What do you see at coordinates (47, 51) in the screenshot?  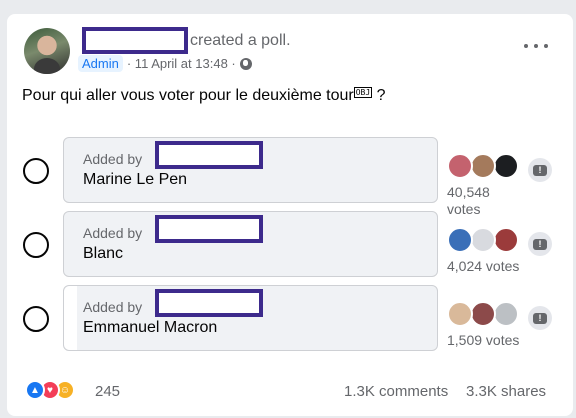 I see `author-avatar` at bounding box center [47, 51].